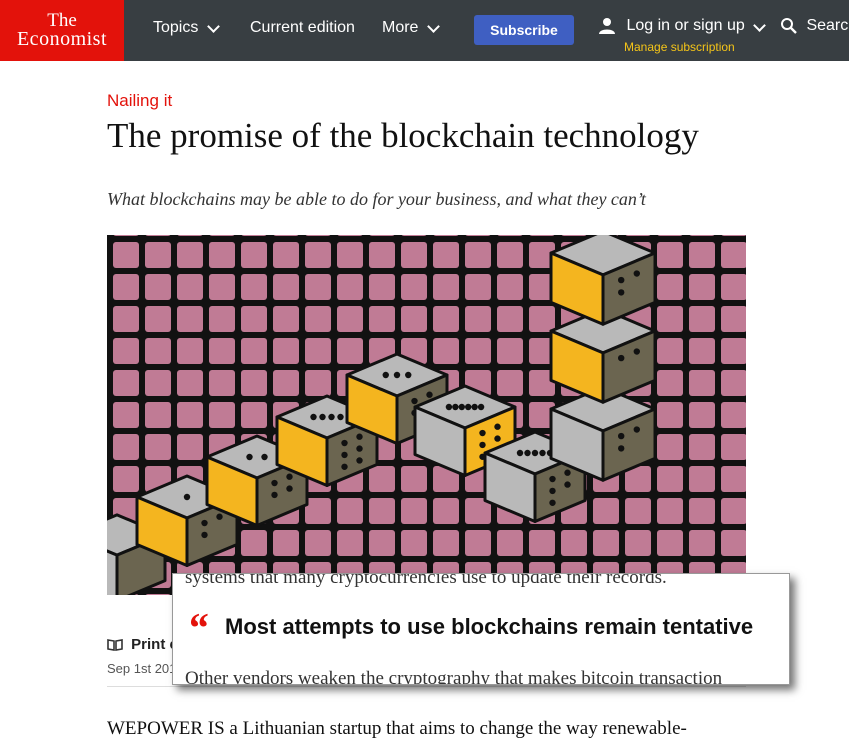  I want to click on search-button: Search, so click(814, 26).